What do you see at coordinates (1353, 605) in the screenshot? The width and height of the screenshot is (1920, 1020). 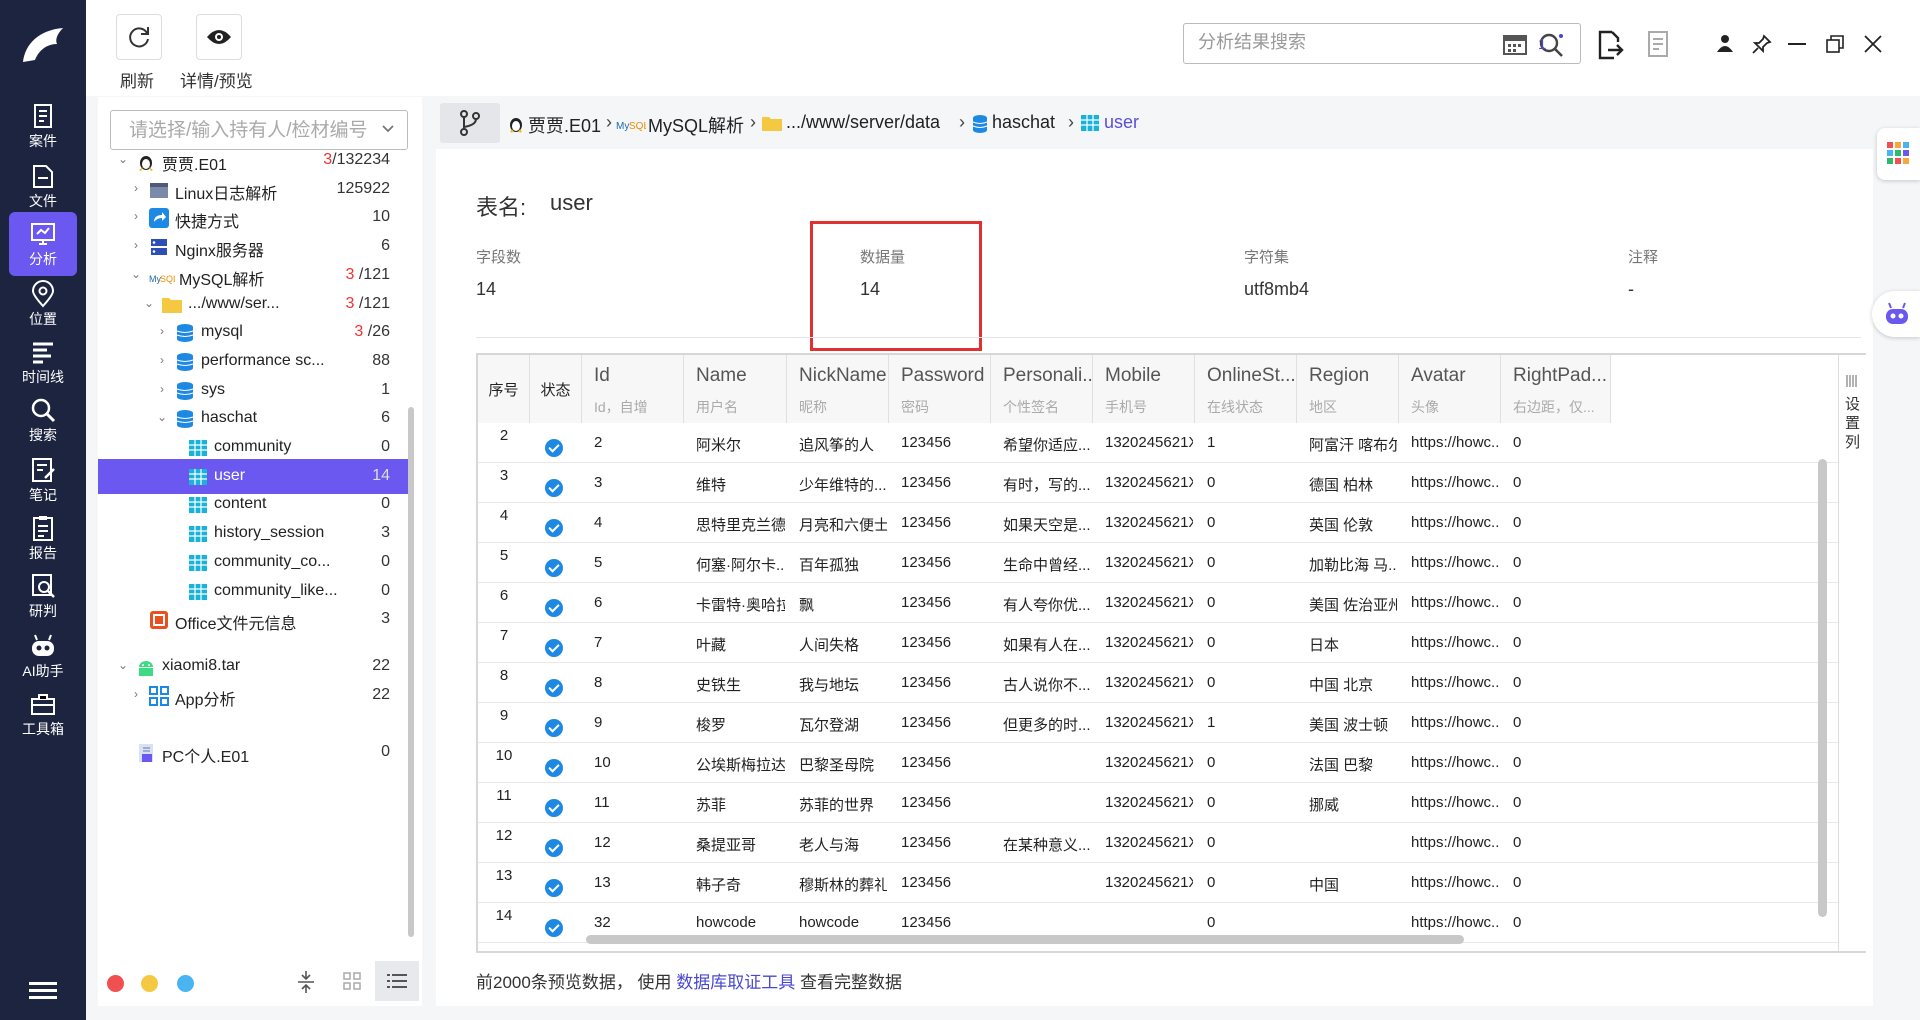 I see `cell-region: 美国 佐治亚州` at bounding box center [1353, 605].